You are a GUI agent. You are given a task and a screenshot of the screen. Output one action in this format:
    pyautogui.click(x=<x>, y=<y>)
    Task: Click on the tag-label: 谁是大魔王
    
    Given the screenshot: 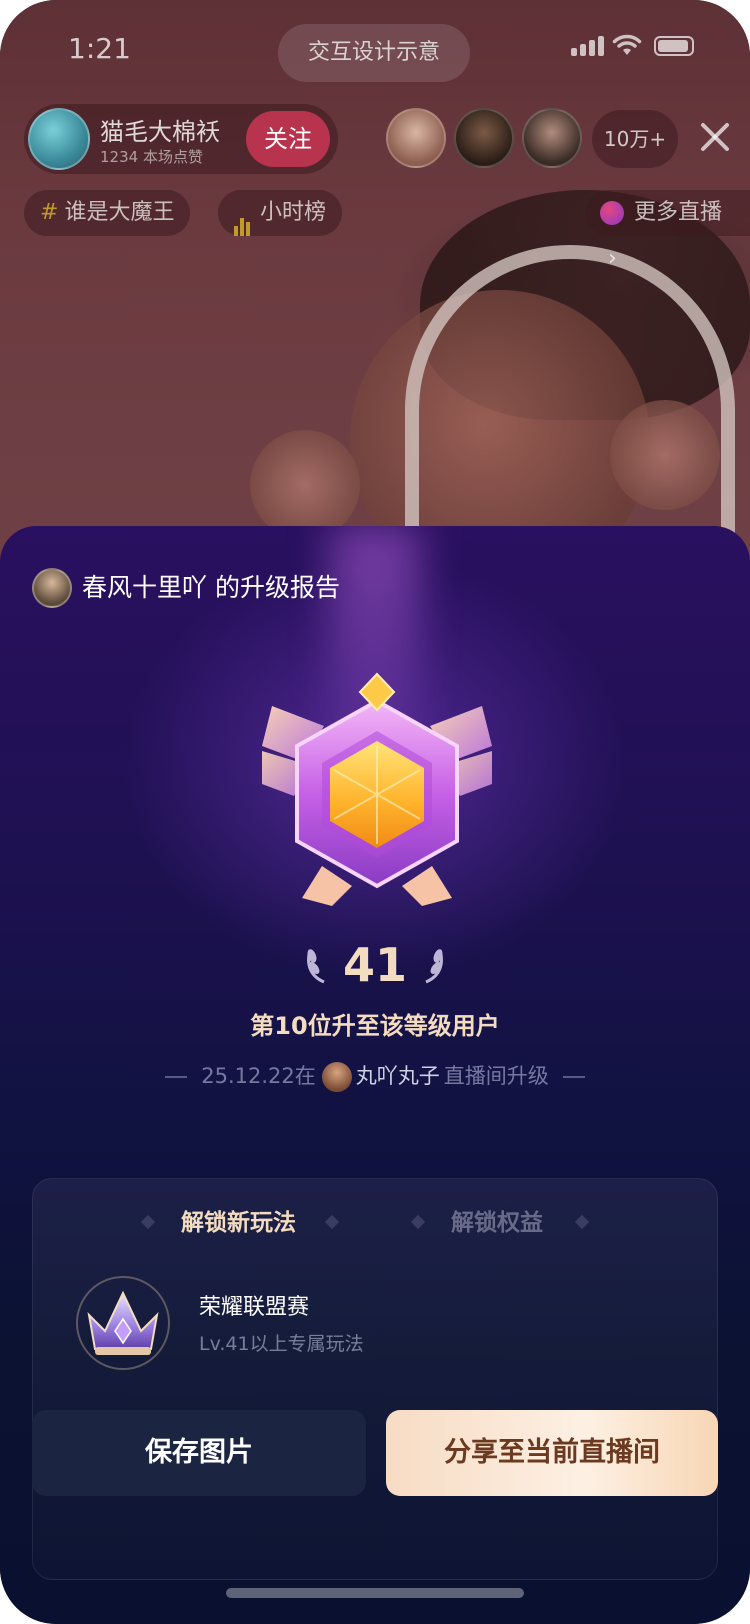 What is the action you would take?
    pyautogui.click(x=119, y=212)
    